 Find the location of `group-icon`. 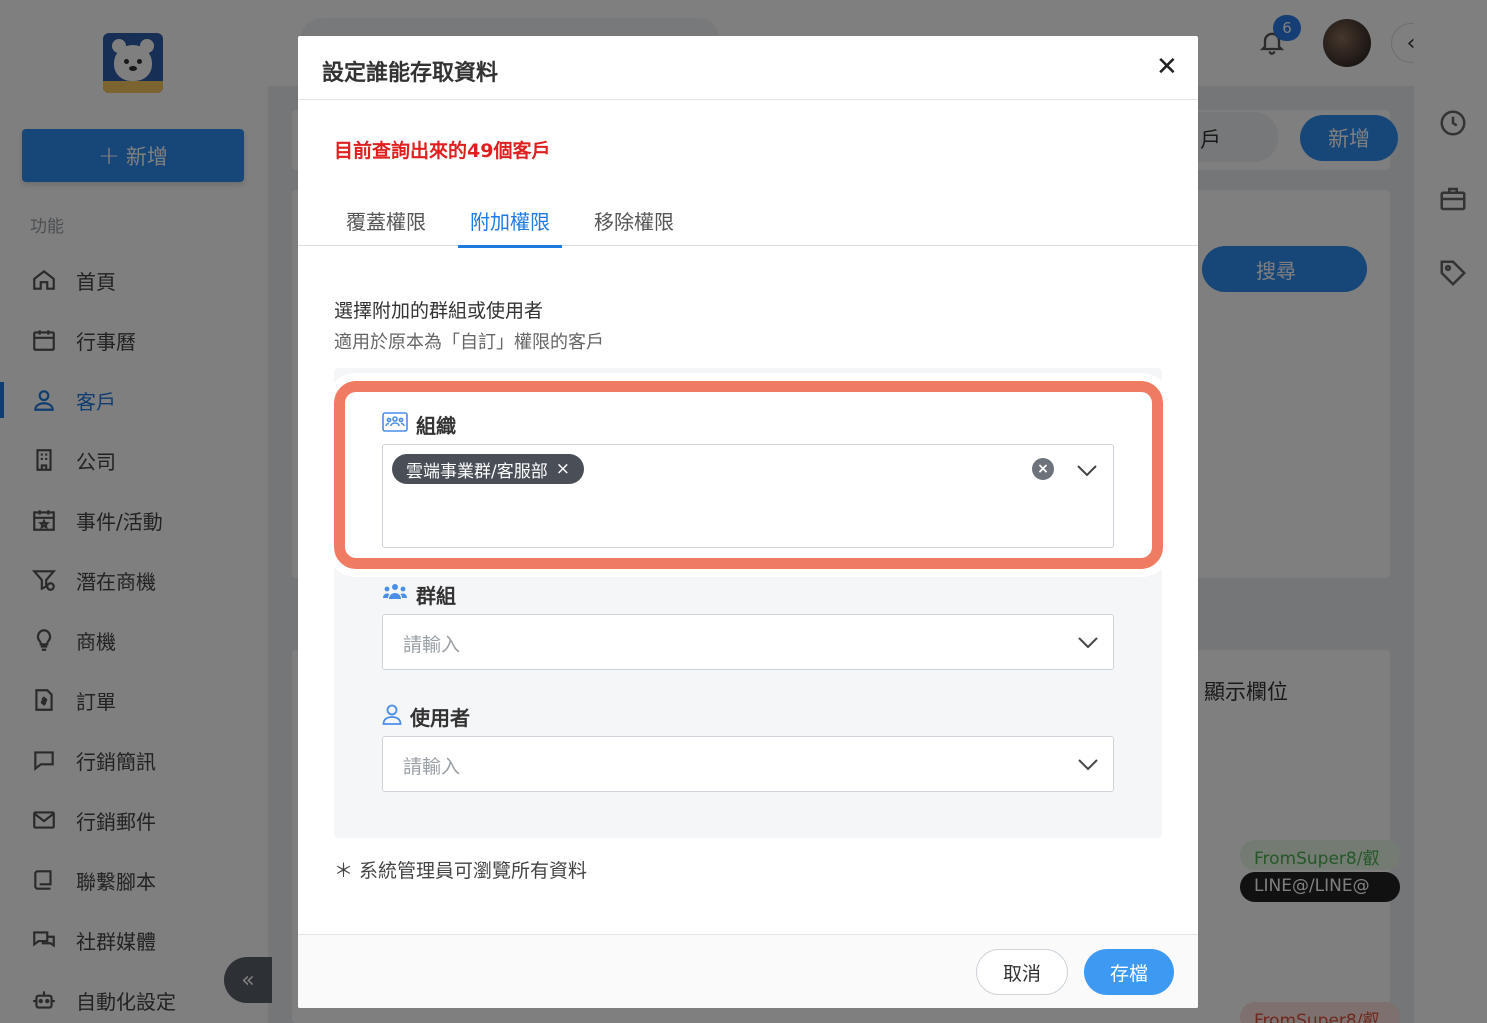

group-icon is located at coordinates (395, 594).